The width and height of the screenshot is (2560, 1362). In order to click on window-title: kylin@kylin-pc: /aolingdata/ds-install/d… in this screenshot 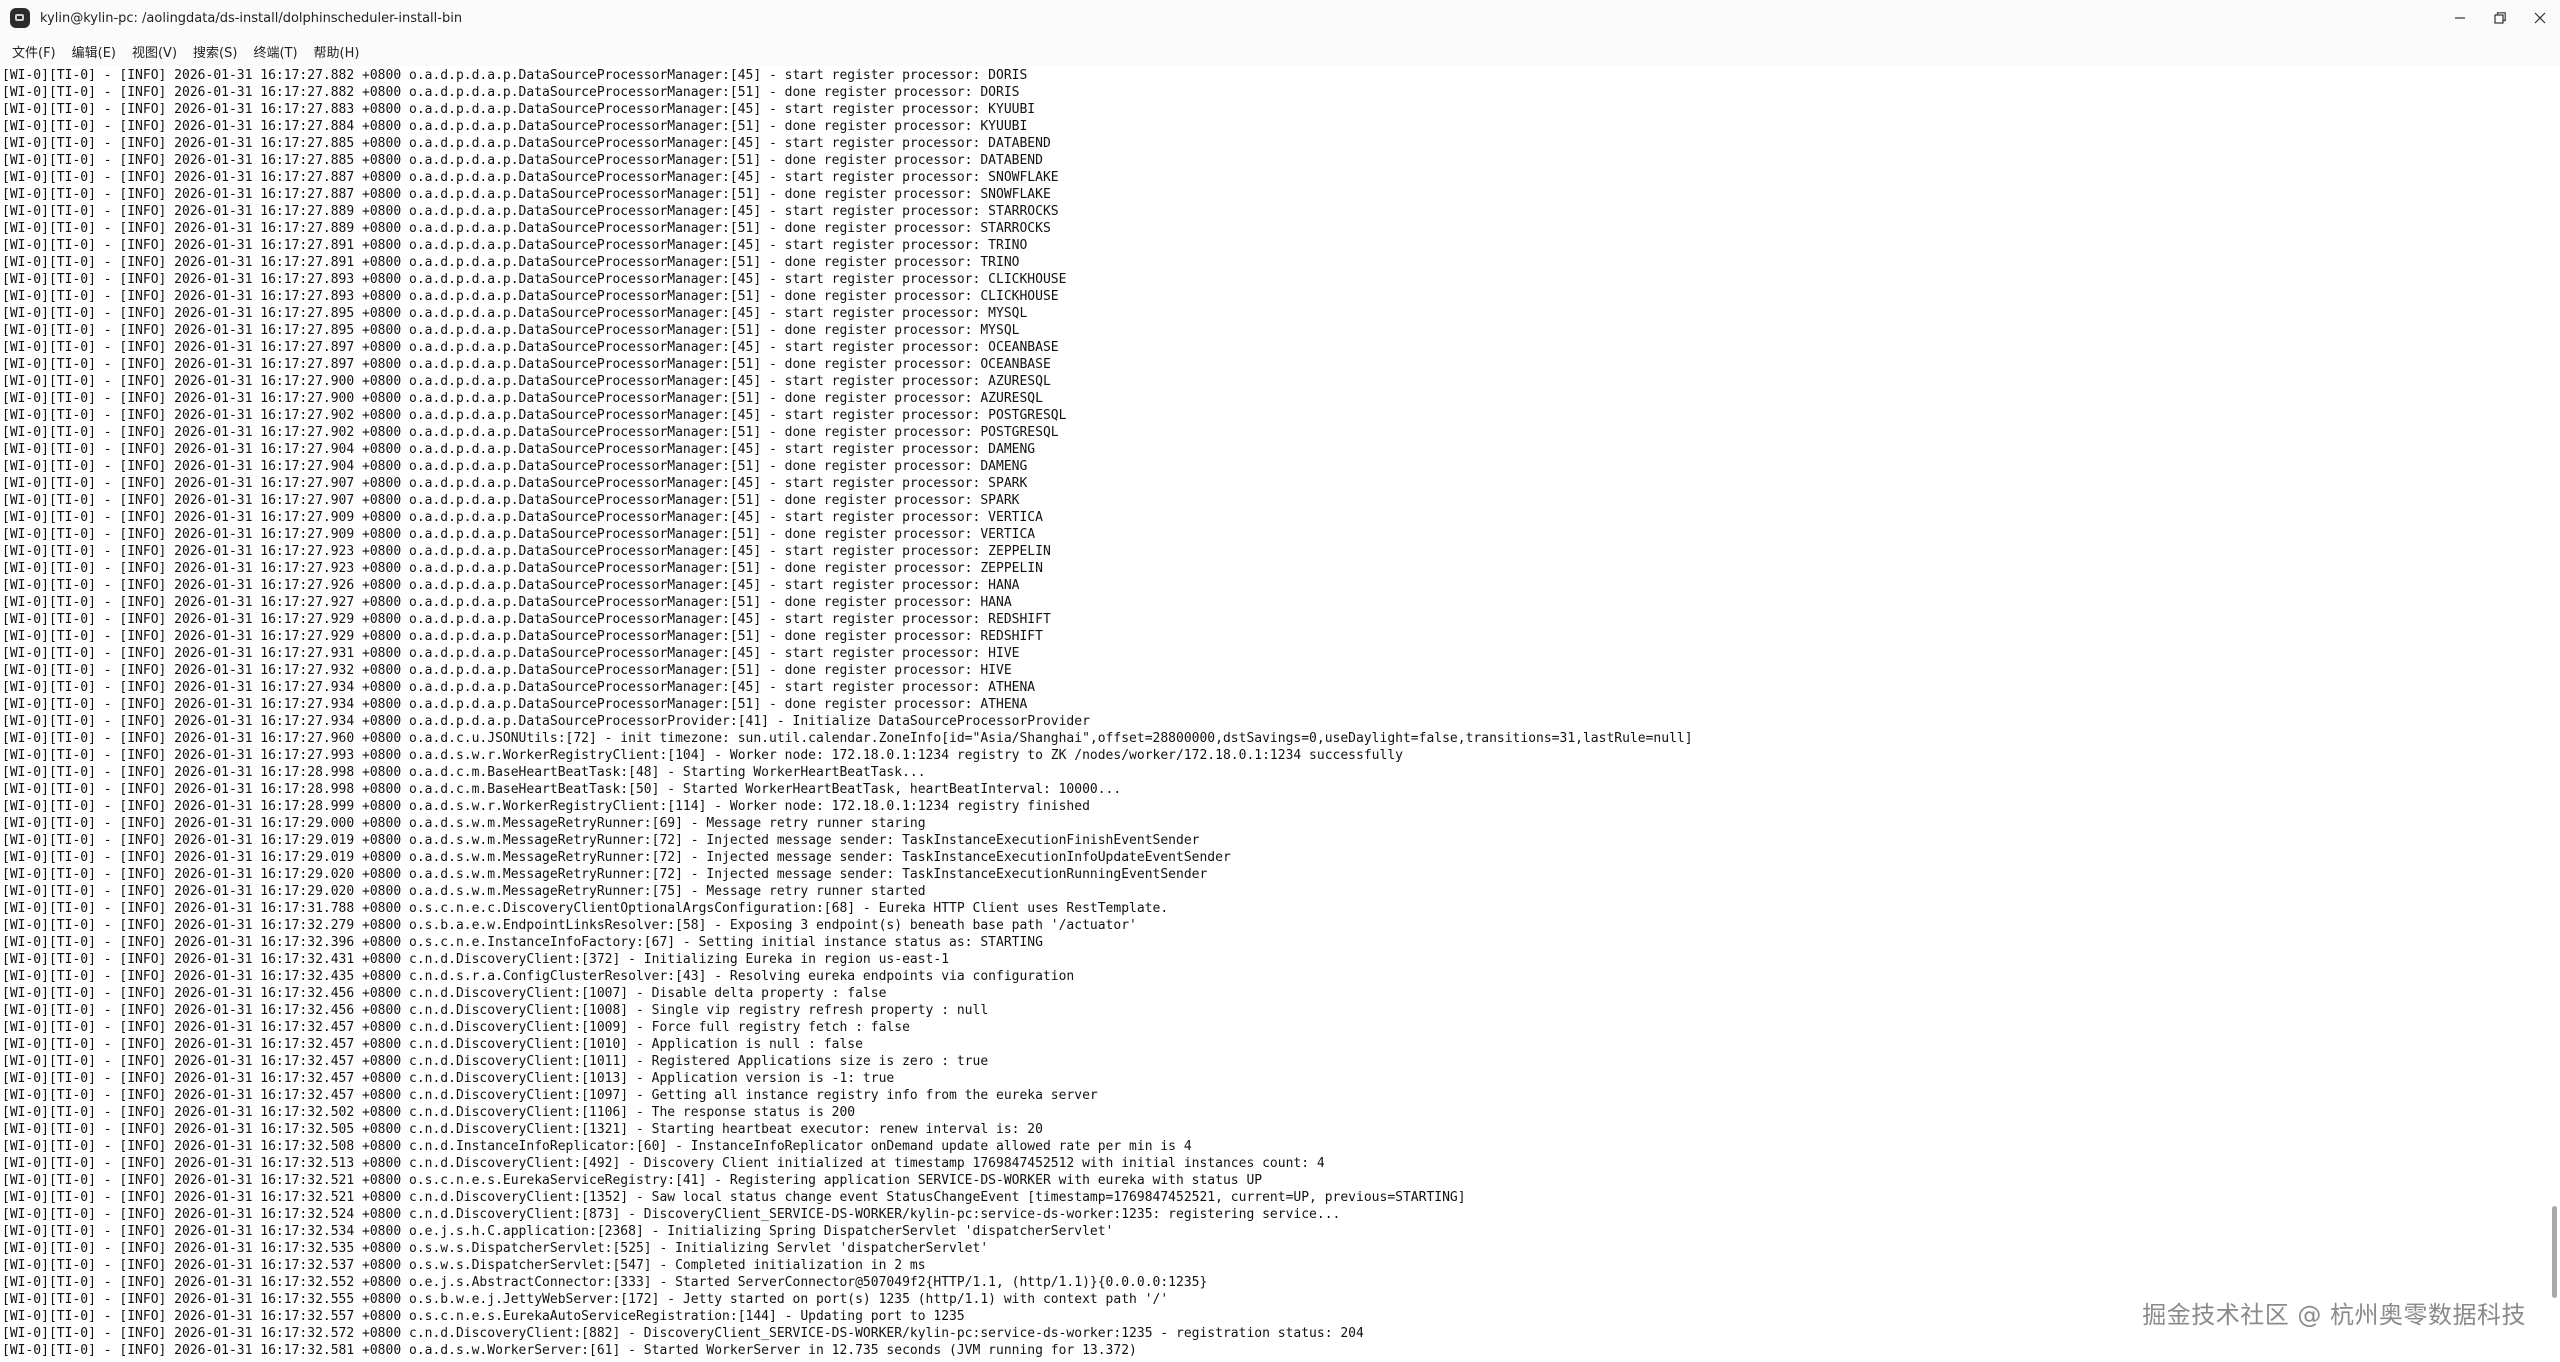, I will do `click(251, 18)`.